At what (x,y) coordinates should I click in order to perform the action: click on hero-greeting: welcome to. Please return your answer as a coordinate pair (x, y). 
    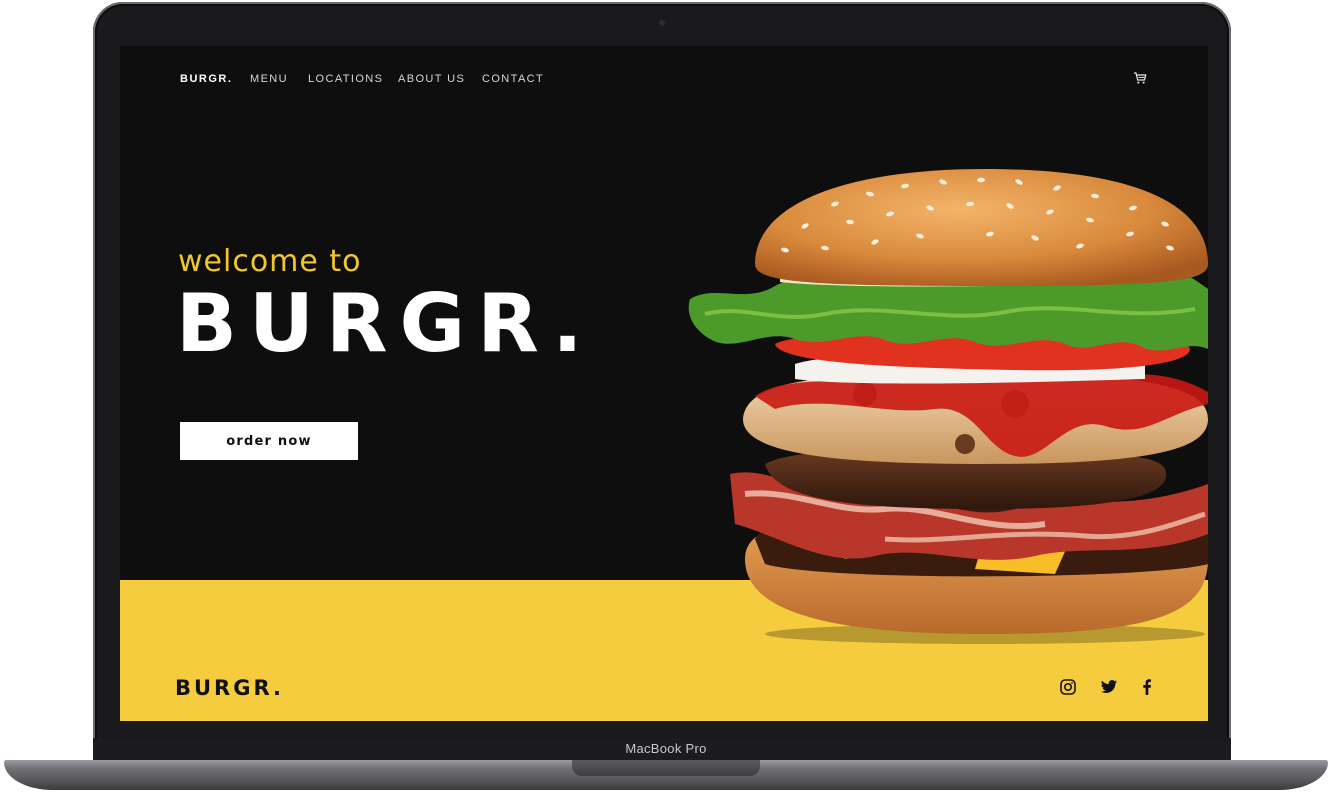
    Looking at the image, I should click on (270, 261).